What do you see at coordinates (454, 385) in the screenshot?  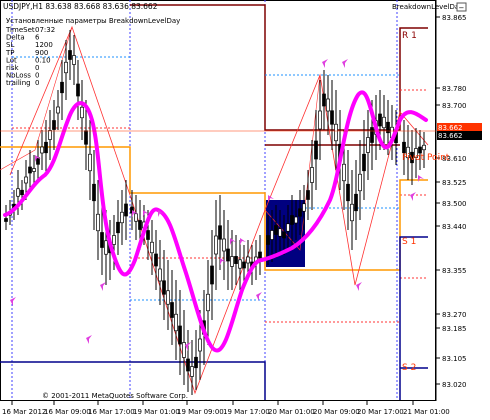 I see `price-tick-label: 83.020` at bounding box center [454, 385].